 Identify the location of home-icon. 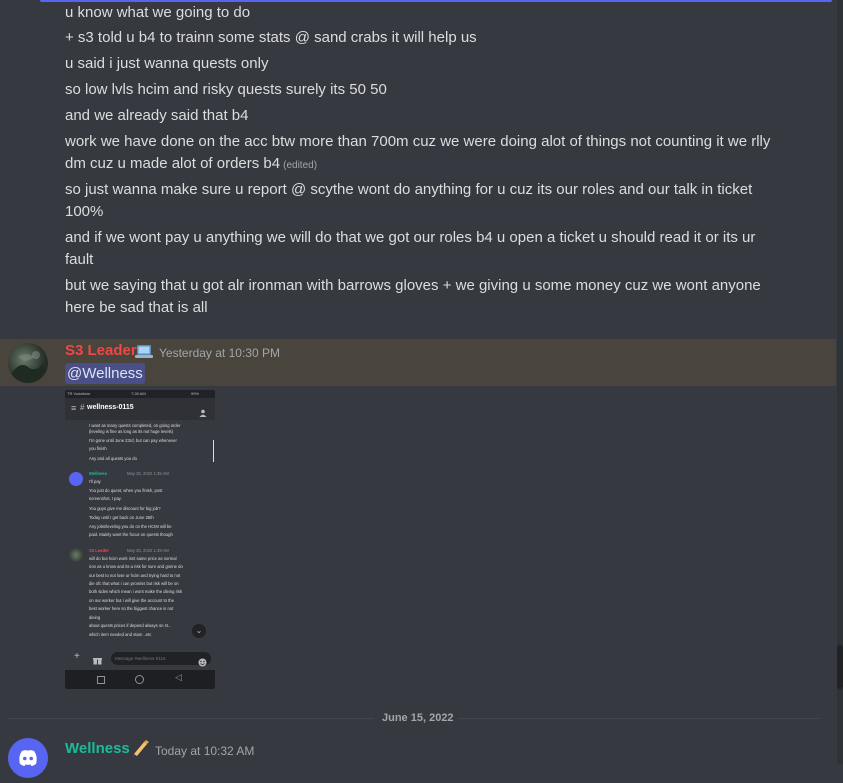
(139, 679).